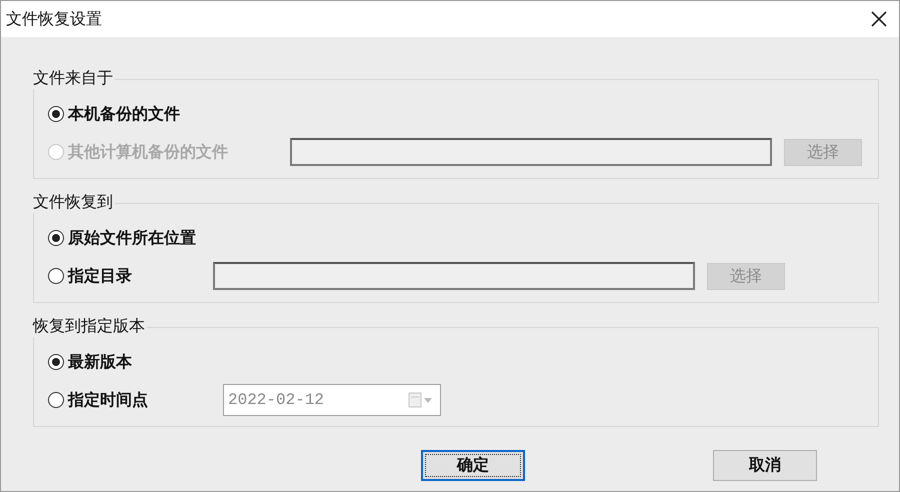  I want to click on radio-option: 本机备份的文件, so click(114, 114).